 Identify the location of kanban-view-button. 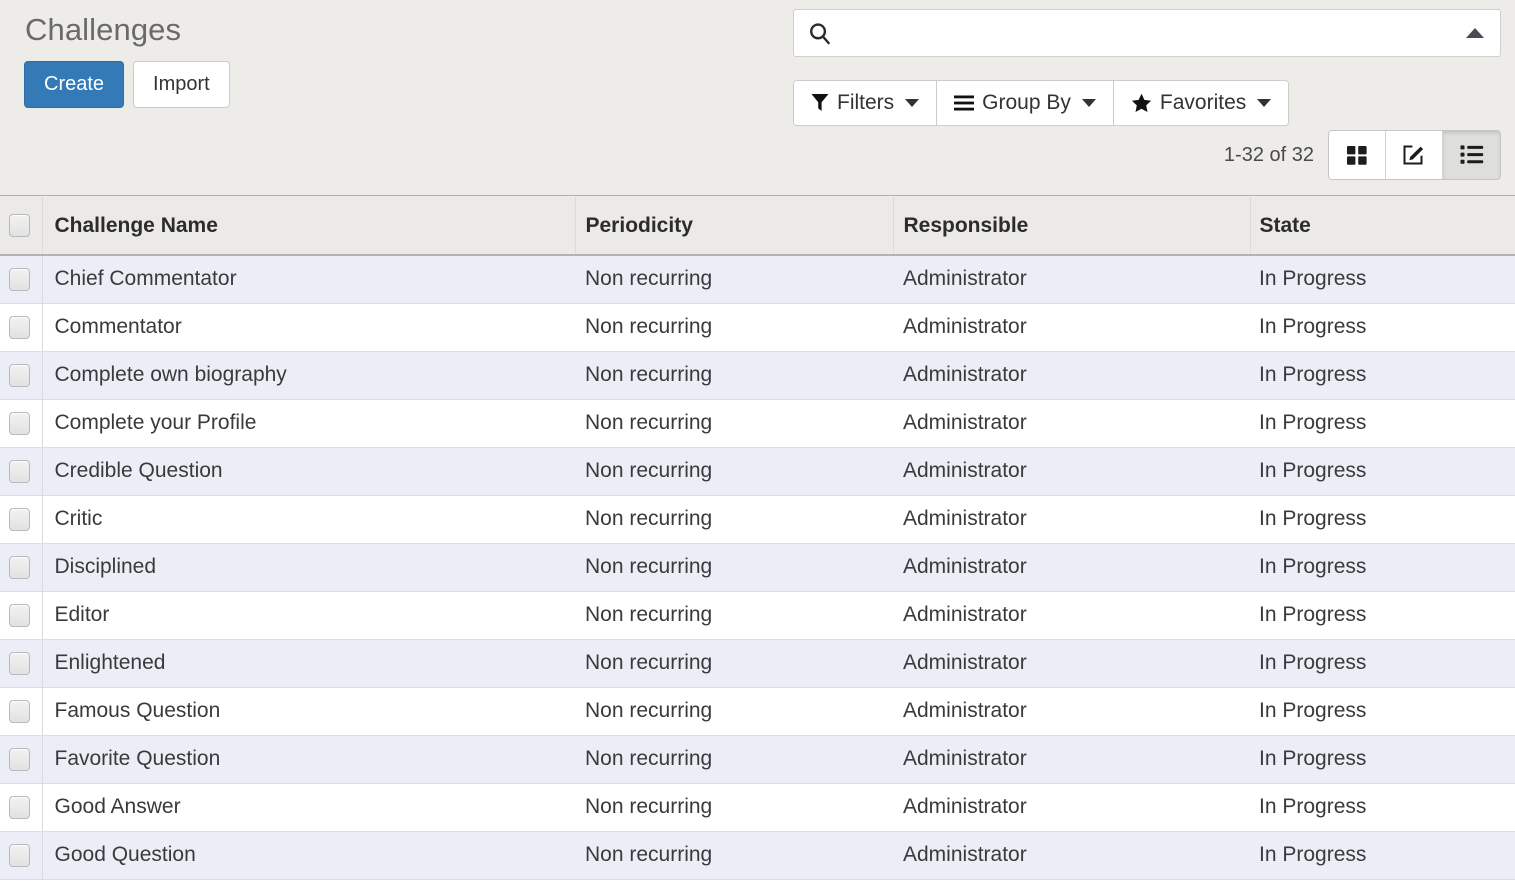
(1357, 155).